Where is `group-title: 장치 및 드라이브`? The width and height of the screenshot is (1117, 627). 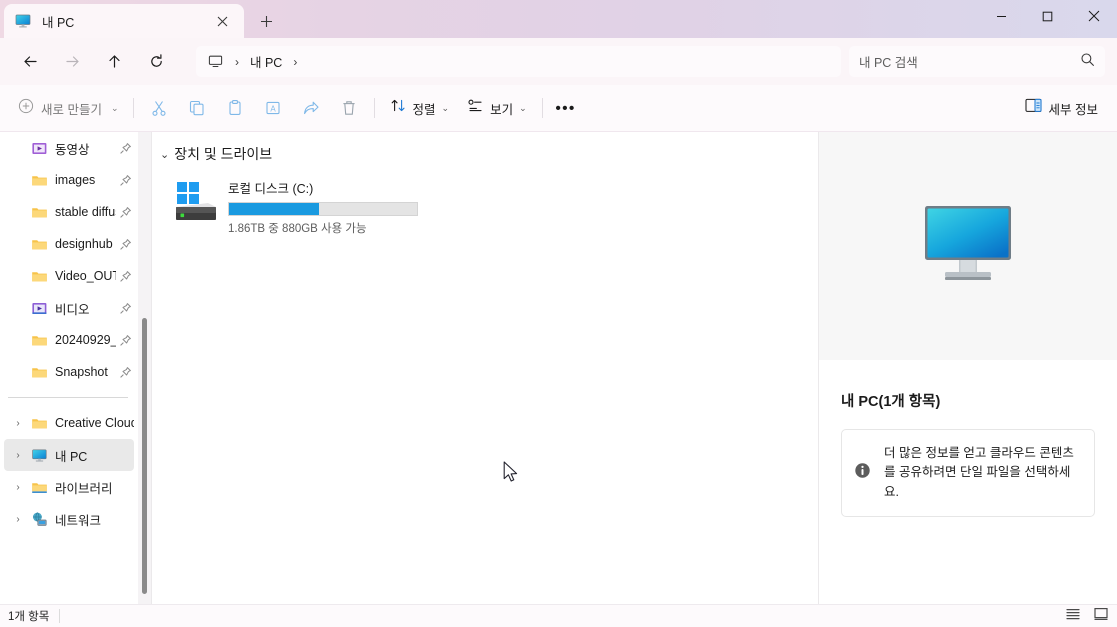
group-title: 장치 및 드라이브 is located at coordinates (223, 154).